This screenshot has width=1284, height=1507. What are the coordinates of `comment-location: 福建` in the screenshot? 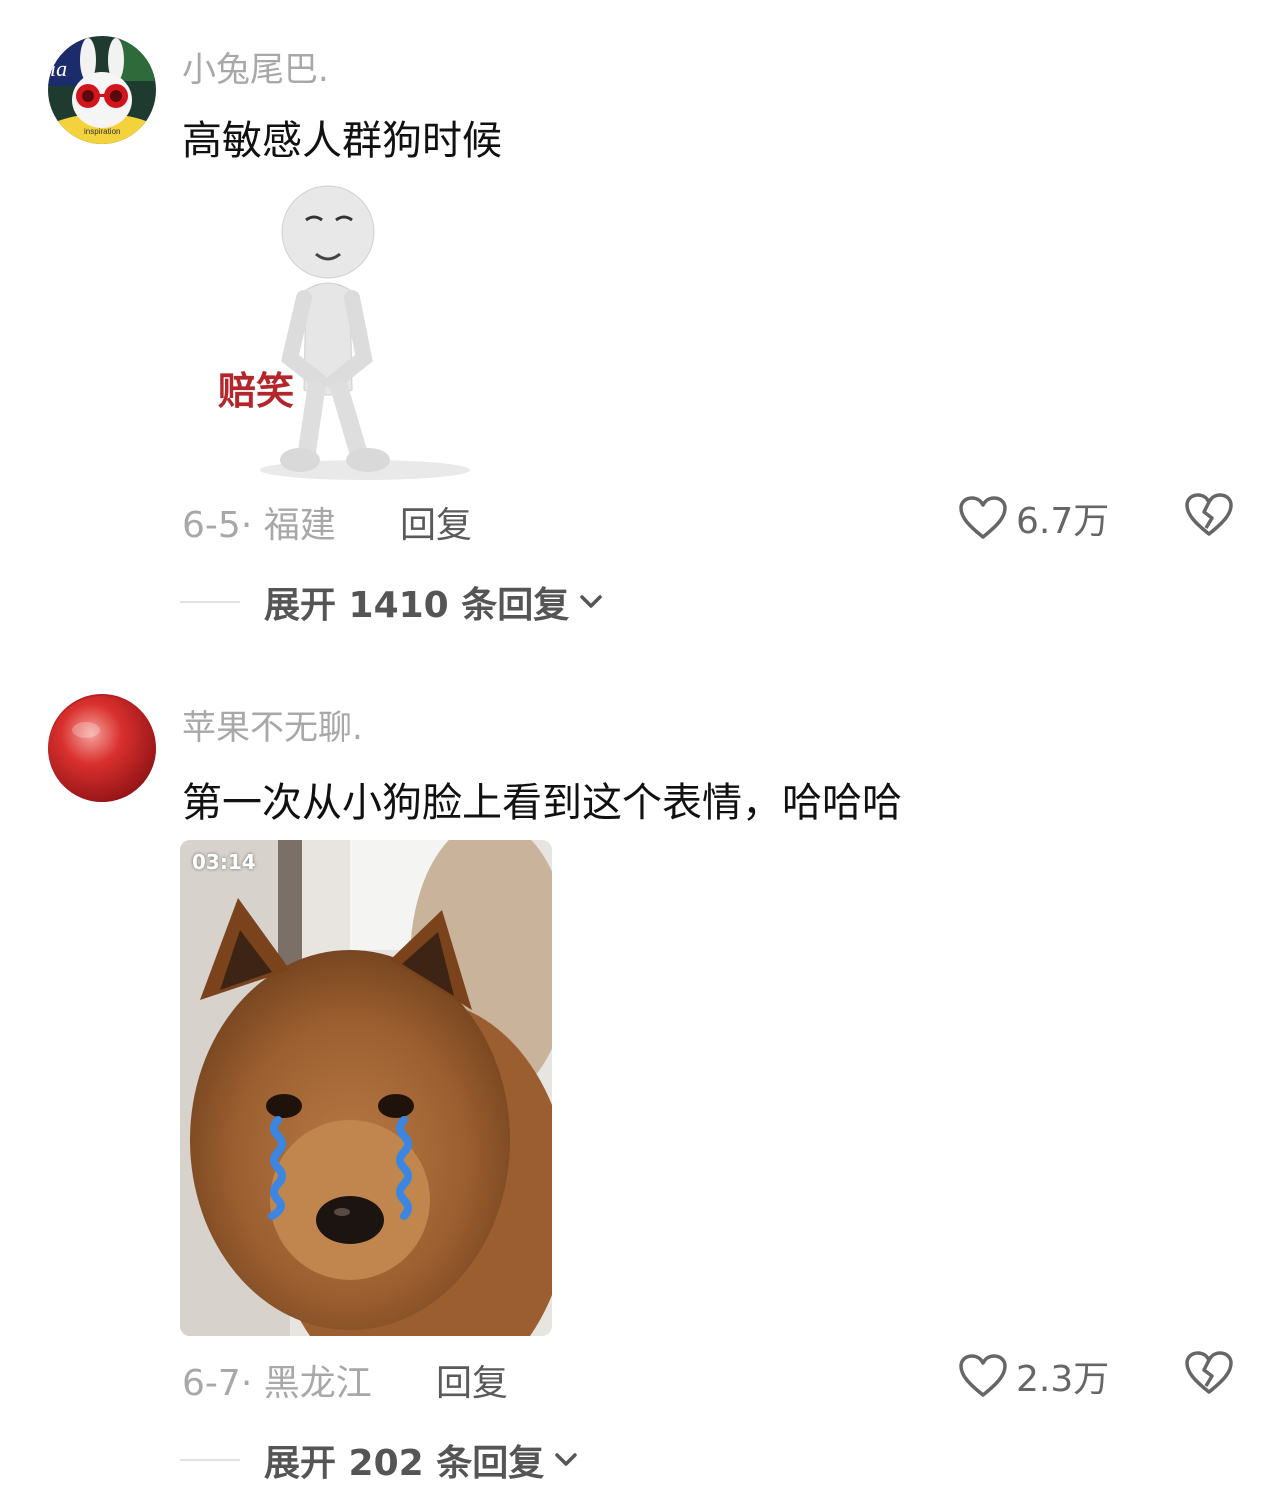 It's located at (299, 525).